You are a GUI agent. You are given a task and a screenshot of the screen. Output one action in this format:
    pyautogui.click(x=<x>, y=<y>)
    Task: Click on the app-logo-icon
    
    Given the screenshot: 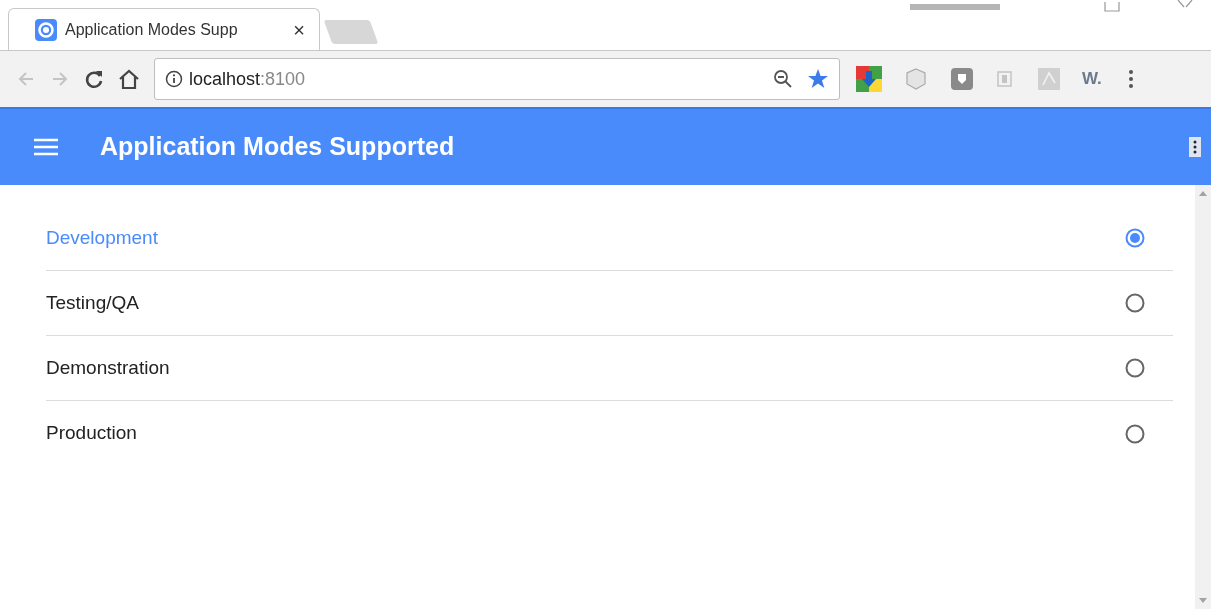 What is the action you would take?
    pyautogui.click(x=46, y=29)
    